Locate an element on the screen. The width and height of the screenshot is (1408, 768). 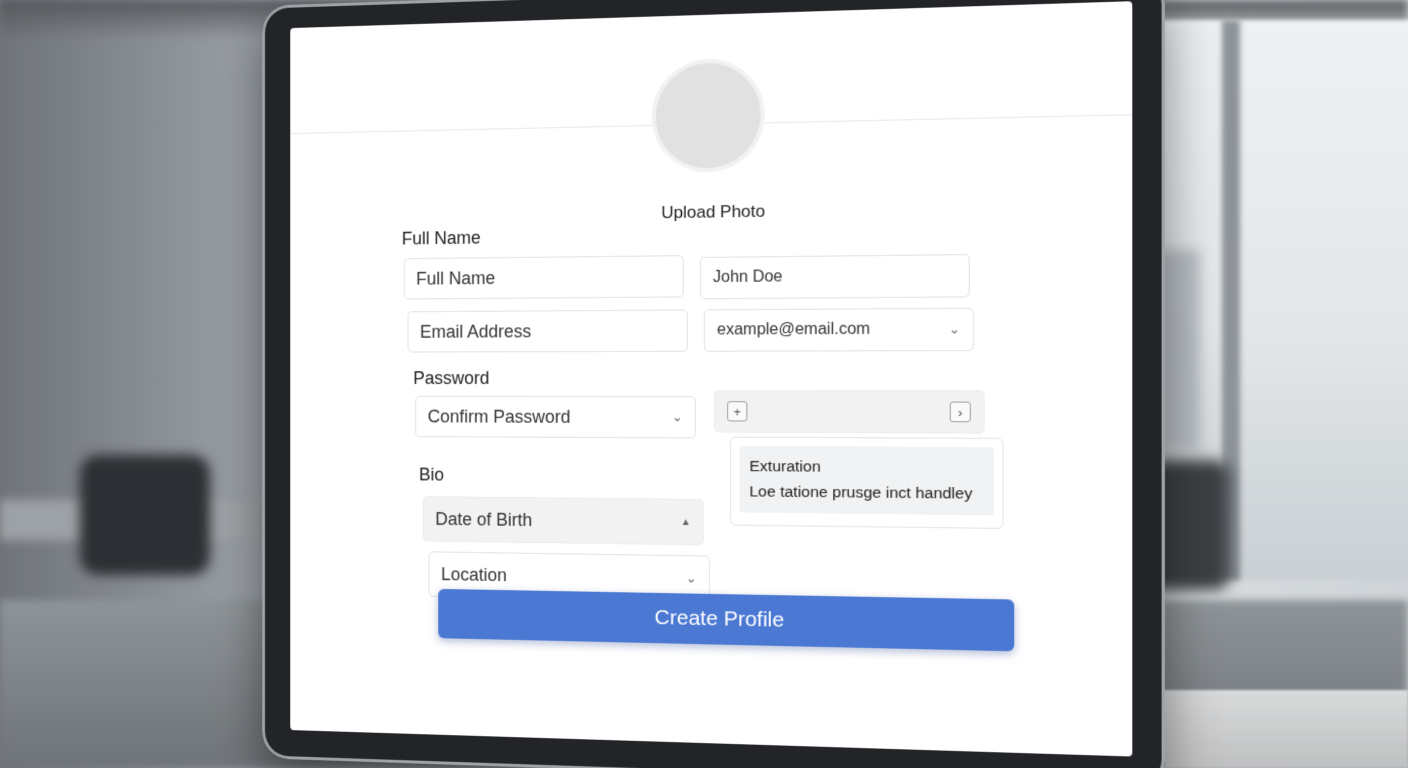
confirm-password-placeholder: Confirm Password is located at coordinates (499, 416).